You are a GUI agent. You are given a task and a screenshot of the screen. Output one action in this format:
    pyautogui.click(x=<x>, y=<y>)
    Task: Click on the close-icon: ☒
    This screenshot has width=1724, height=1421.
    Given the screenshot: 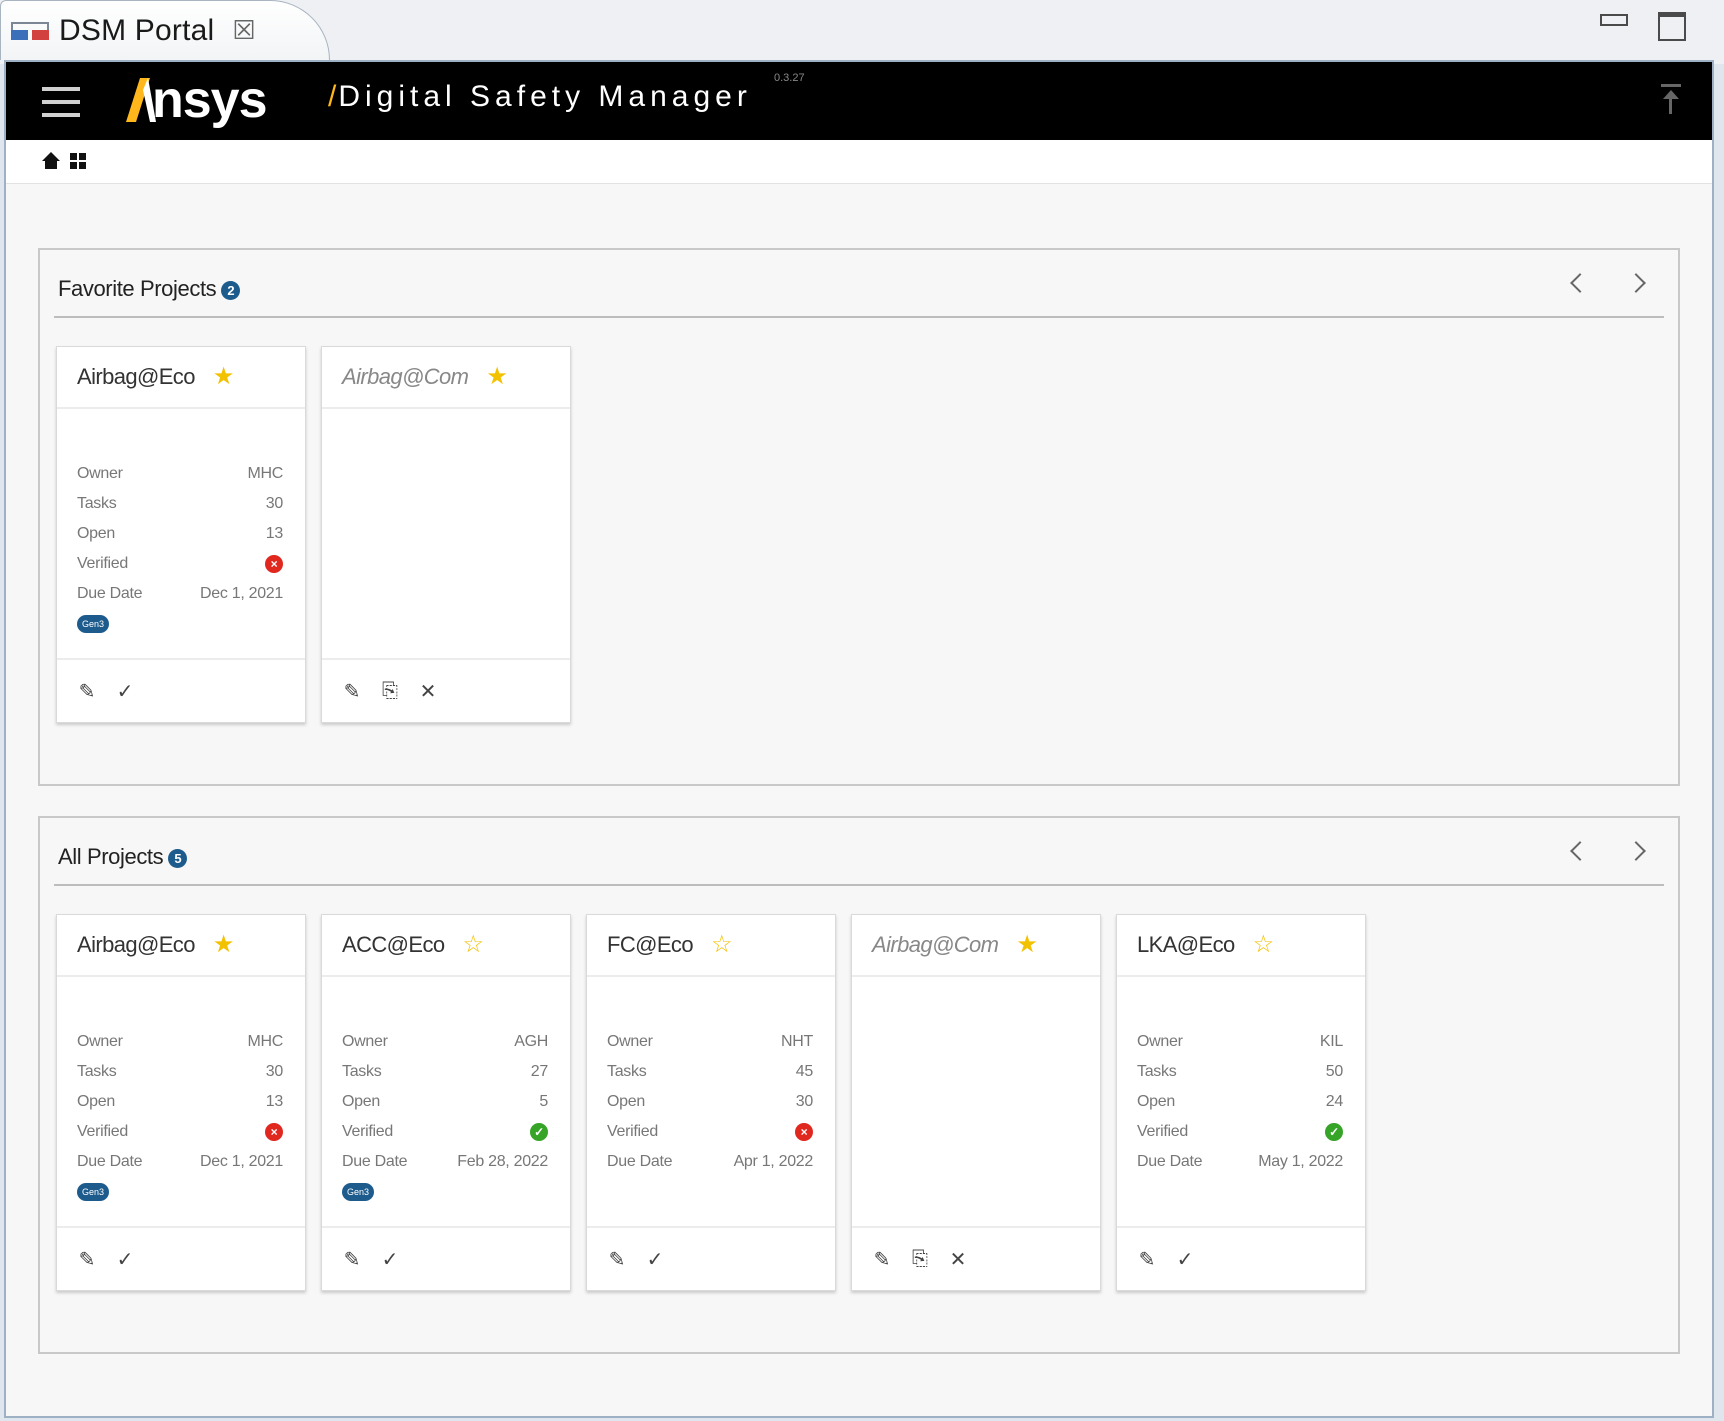 What is the action you would take?
    pyautogui.click(x=243, y=30)
    